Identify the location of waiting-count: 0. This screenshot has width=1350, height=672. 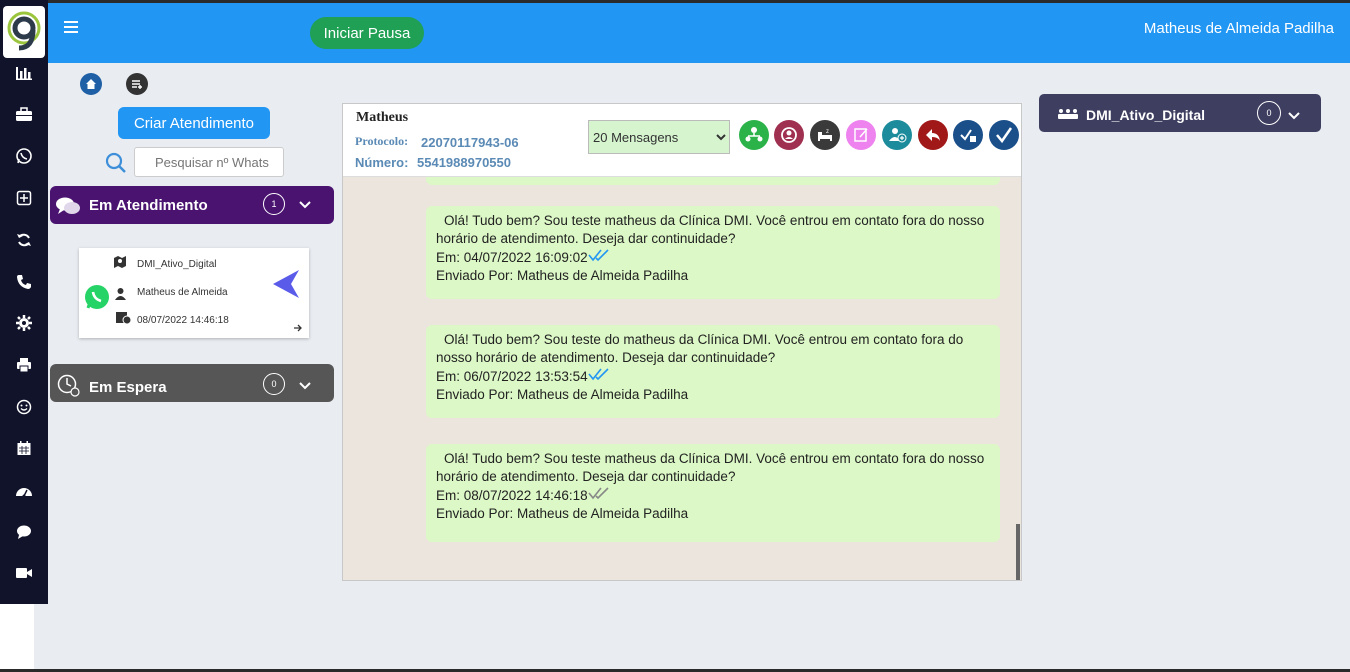
(274, 384).